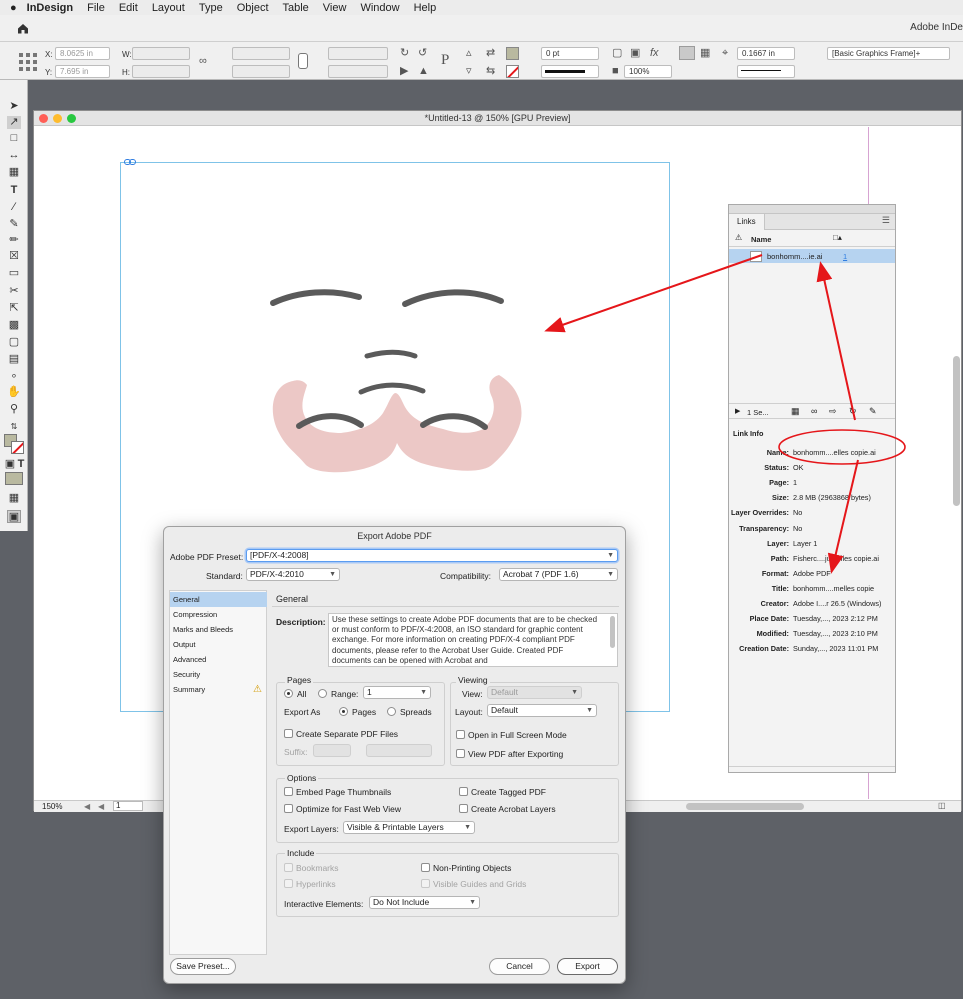 The height and width of the screenshot is (999, 963). Describe the element at coordinates (469, 712) in the screenshot. I see `layout-label: Layout:` at that location.